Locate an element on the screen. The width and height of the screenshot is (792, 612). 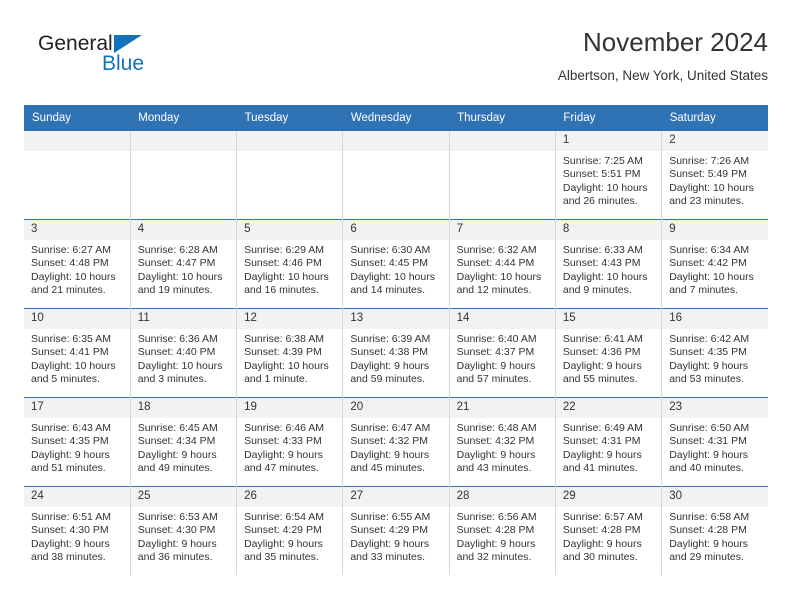
sunset-text: Sunset: 4:41 PM is located at coordinates (70, 352).